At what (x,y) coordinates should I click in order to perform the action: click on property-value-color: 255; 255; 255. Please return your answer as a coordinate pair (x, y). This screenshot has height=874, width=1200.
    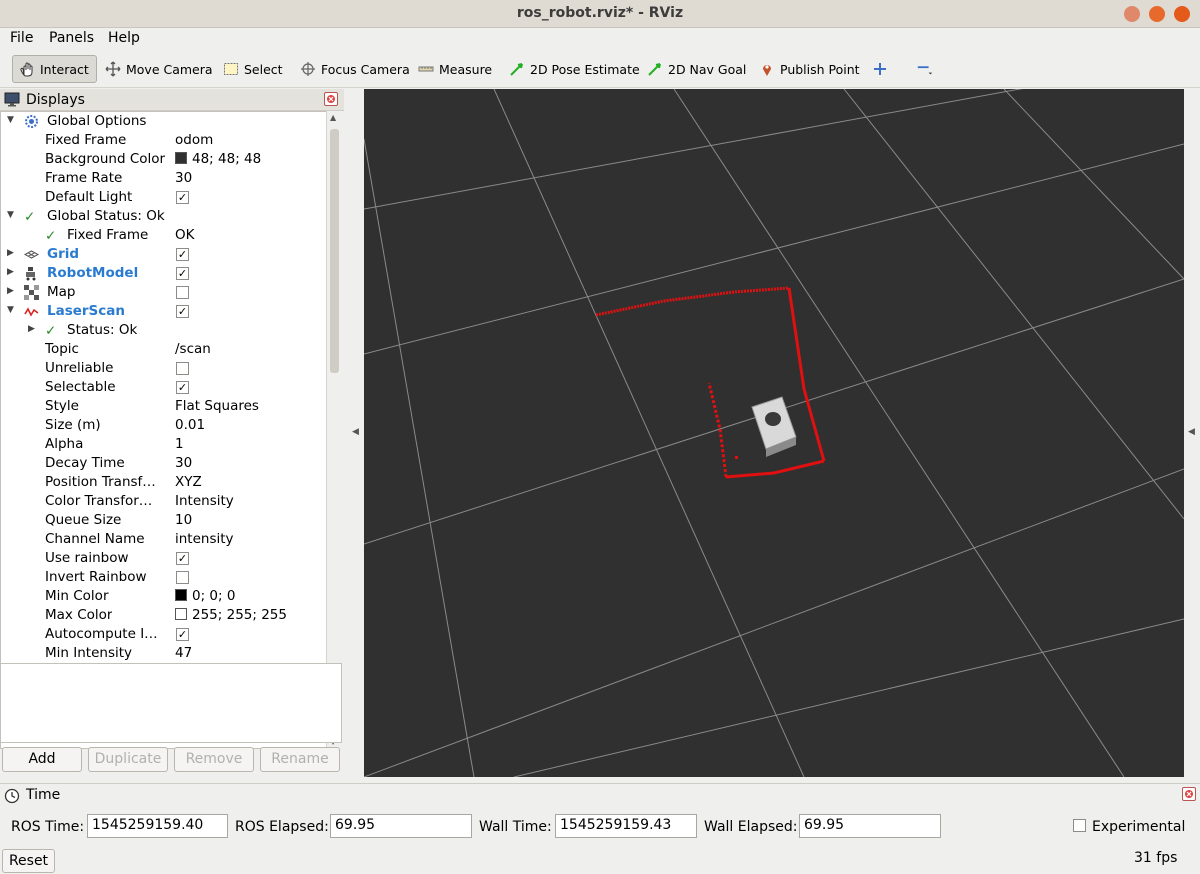
    Looking at the image, I should click on (231, 615).